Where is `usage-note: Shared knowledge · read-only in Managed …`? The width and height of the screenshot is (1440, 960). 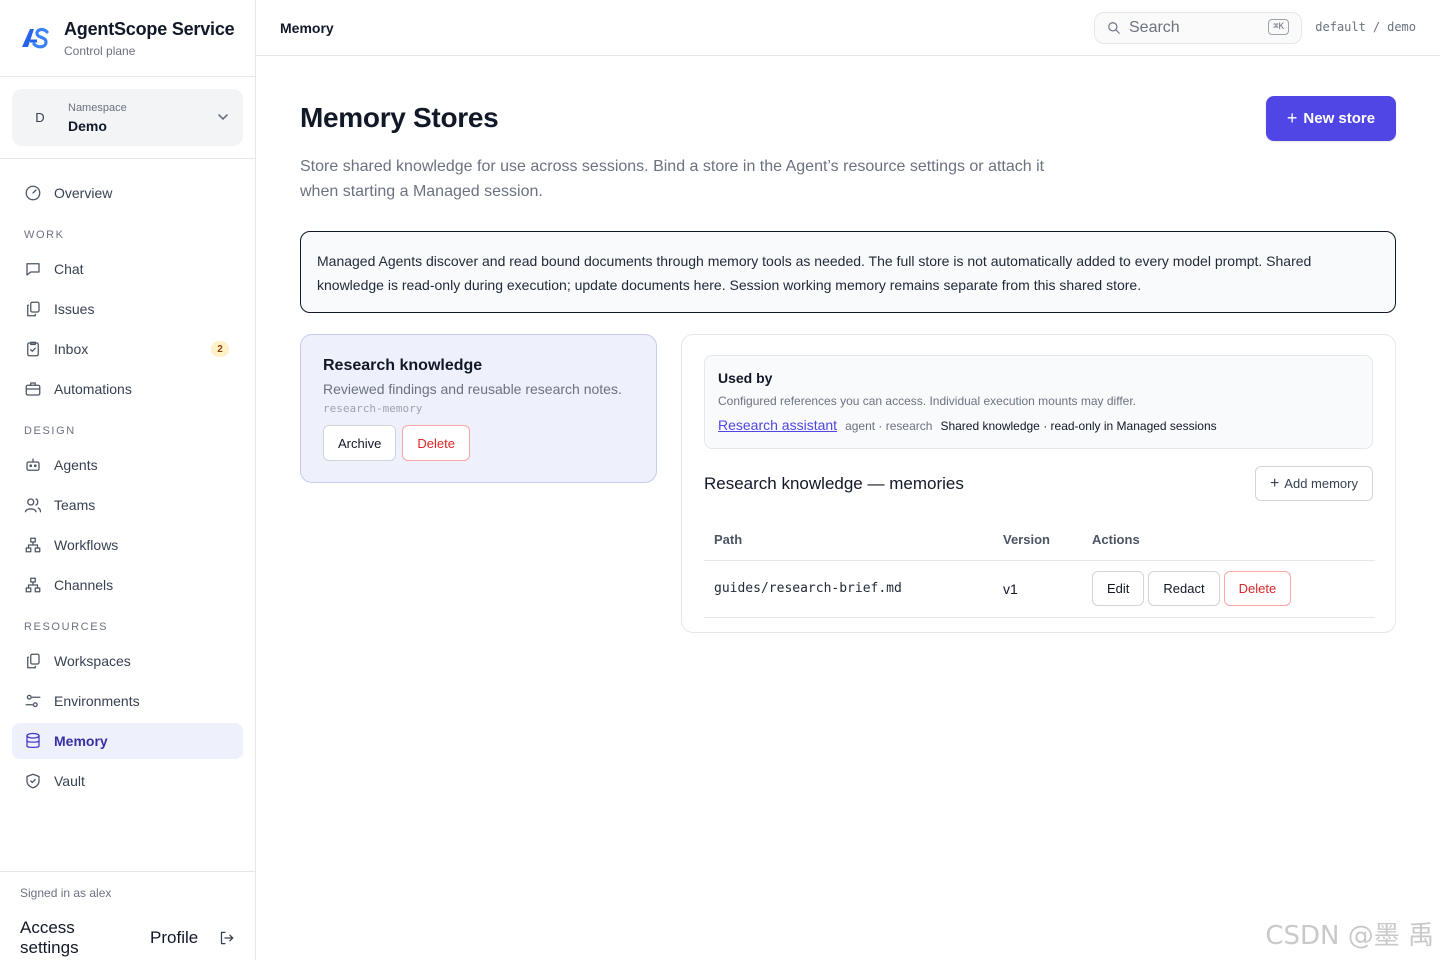
usage-note: Shared knowledge · read-only in Managed … is located at coordinates (1078, 426).